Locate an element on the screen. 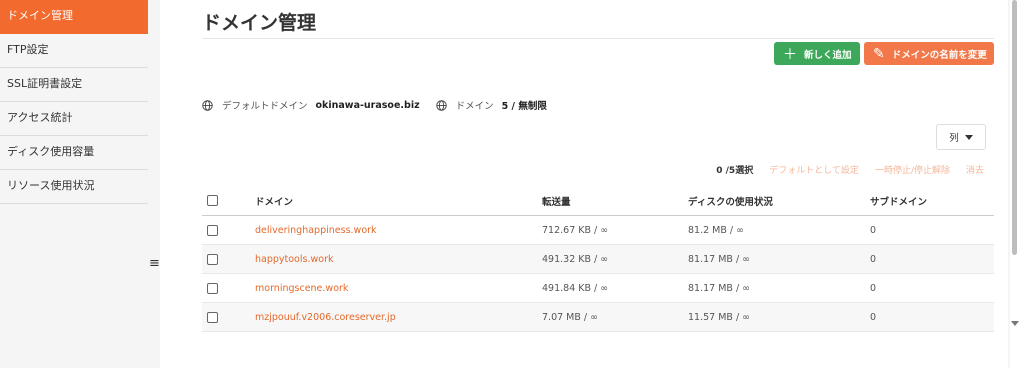 Image resolution: width=1024 pixels, height=368 pixels. transfer-cell: 712.67 KB / ∞ is located at coordinates (575, 230).